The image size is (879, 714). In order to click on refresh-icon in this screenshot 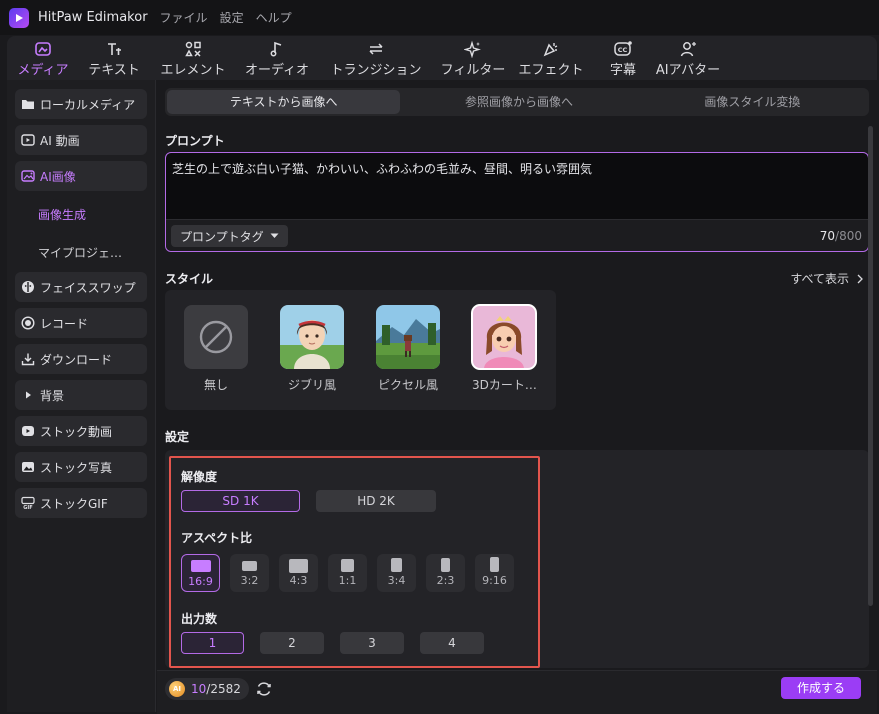, I will do `click(264, 689)`.